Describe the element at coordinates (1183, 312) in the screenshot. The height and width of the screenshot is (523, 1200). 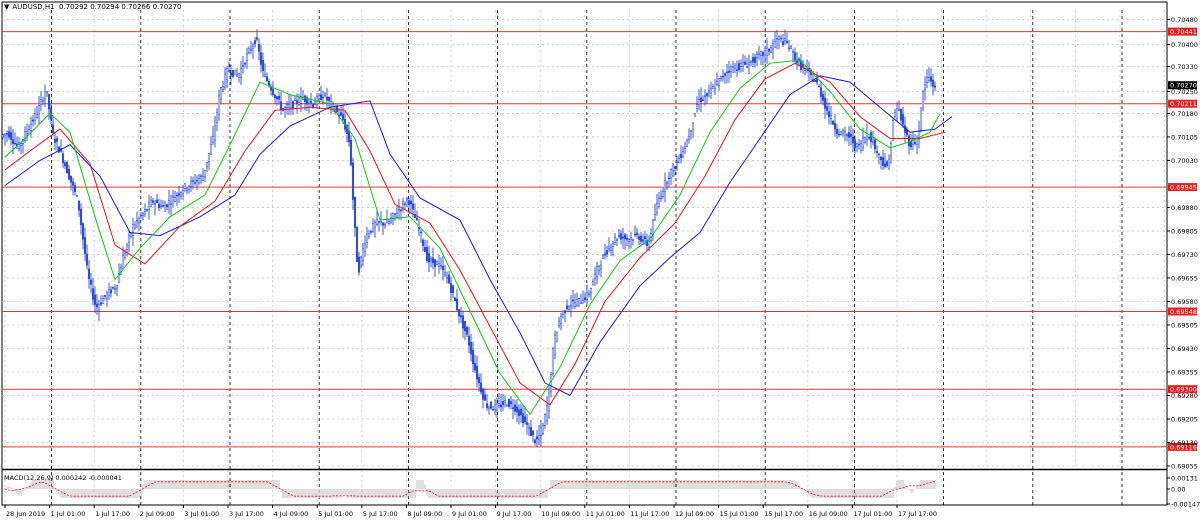
I see `level-price-tag-label: 0.69548` at that location.